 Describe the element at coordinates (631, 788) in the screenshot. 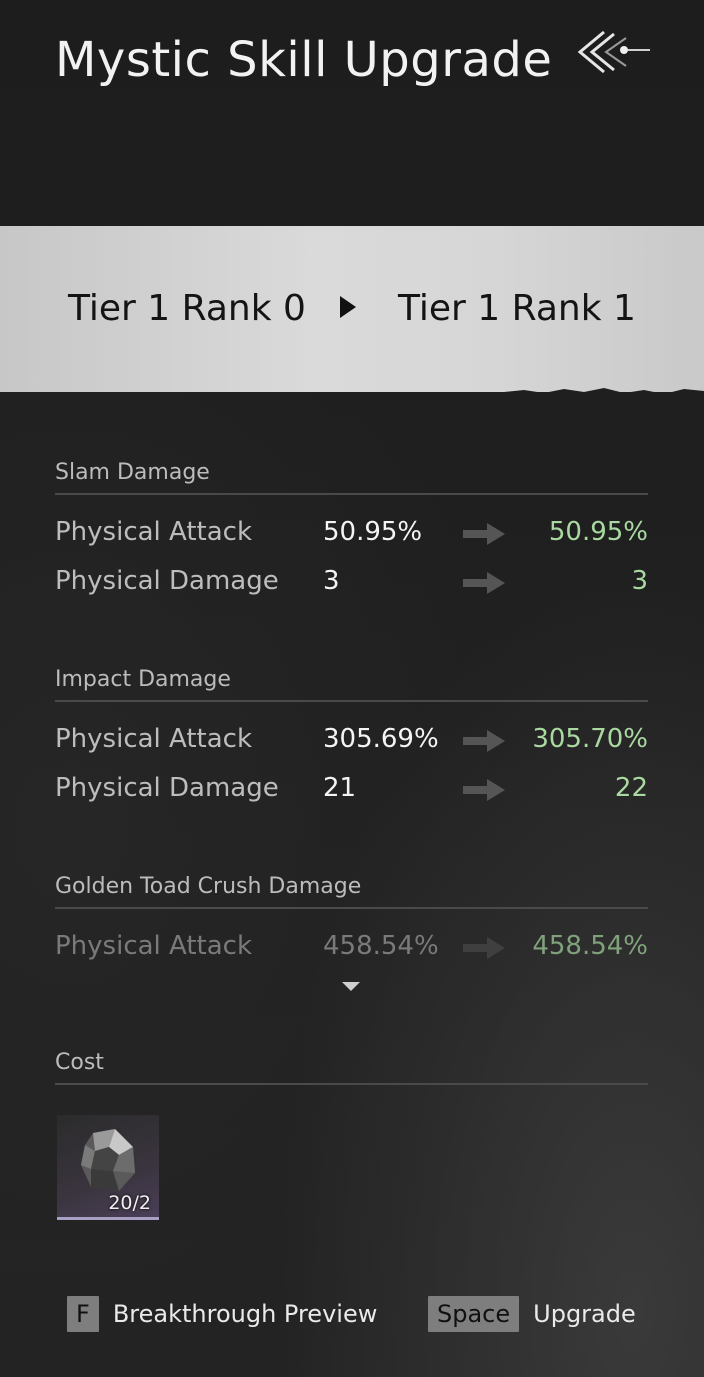

I see `stat-new-value: 22` at that location.